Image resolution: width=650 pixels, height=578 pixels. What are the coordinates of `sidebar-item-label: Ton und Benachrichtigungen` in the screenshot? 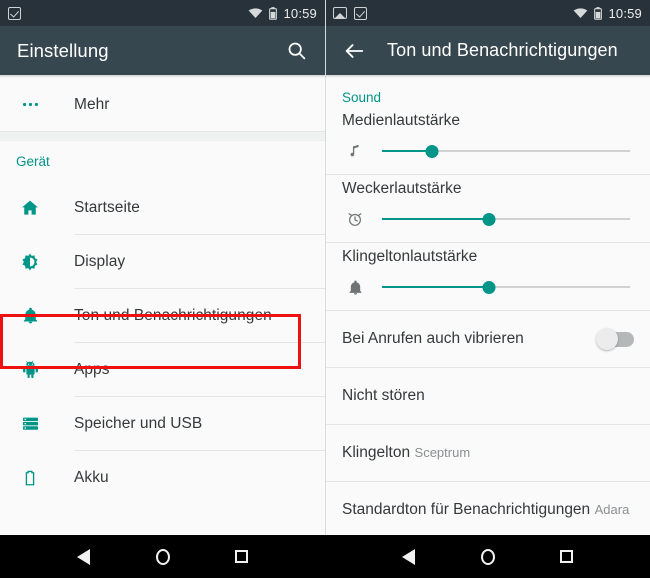 It's located at (173, 315).